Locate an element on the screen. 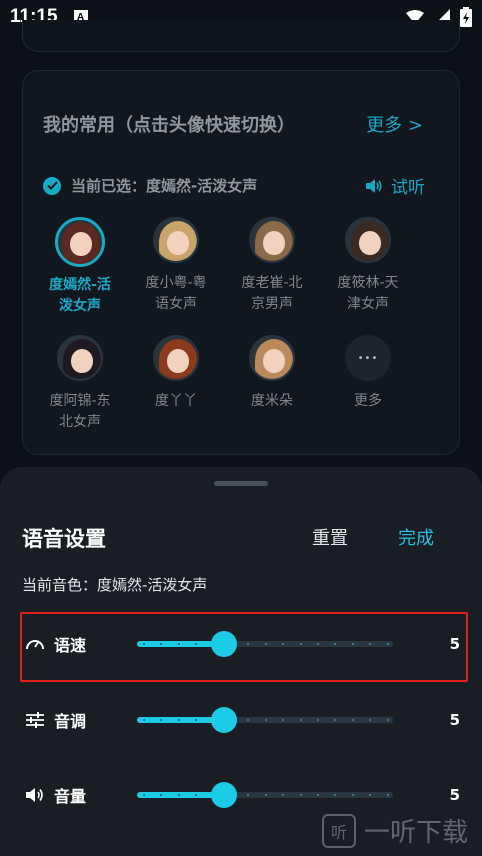 The image size is (482, 856). previous-card is located at coordinates (241, 36).